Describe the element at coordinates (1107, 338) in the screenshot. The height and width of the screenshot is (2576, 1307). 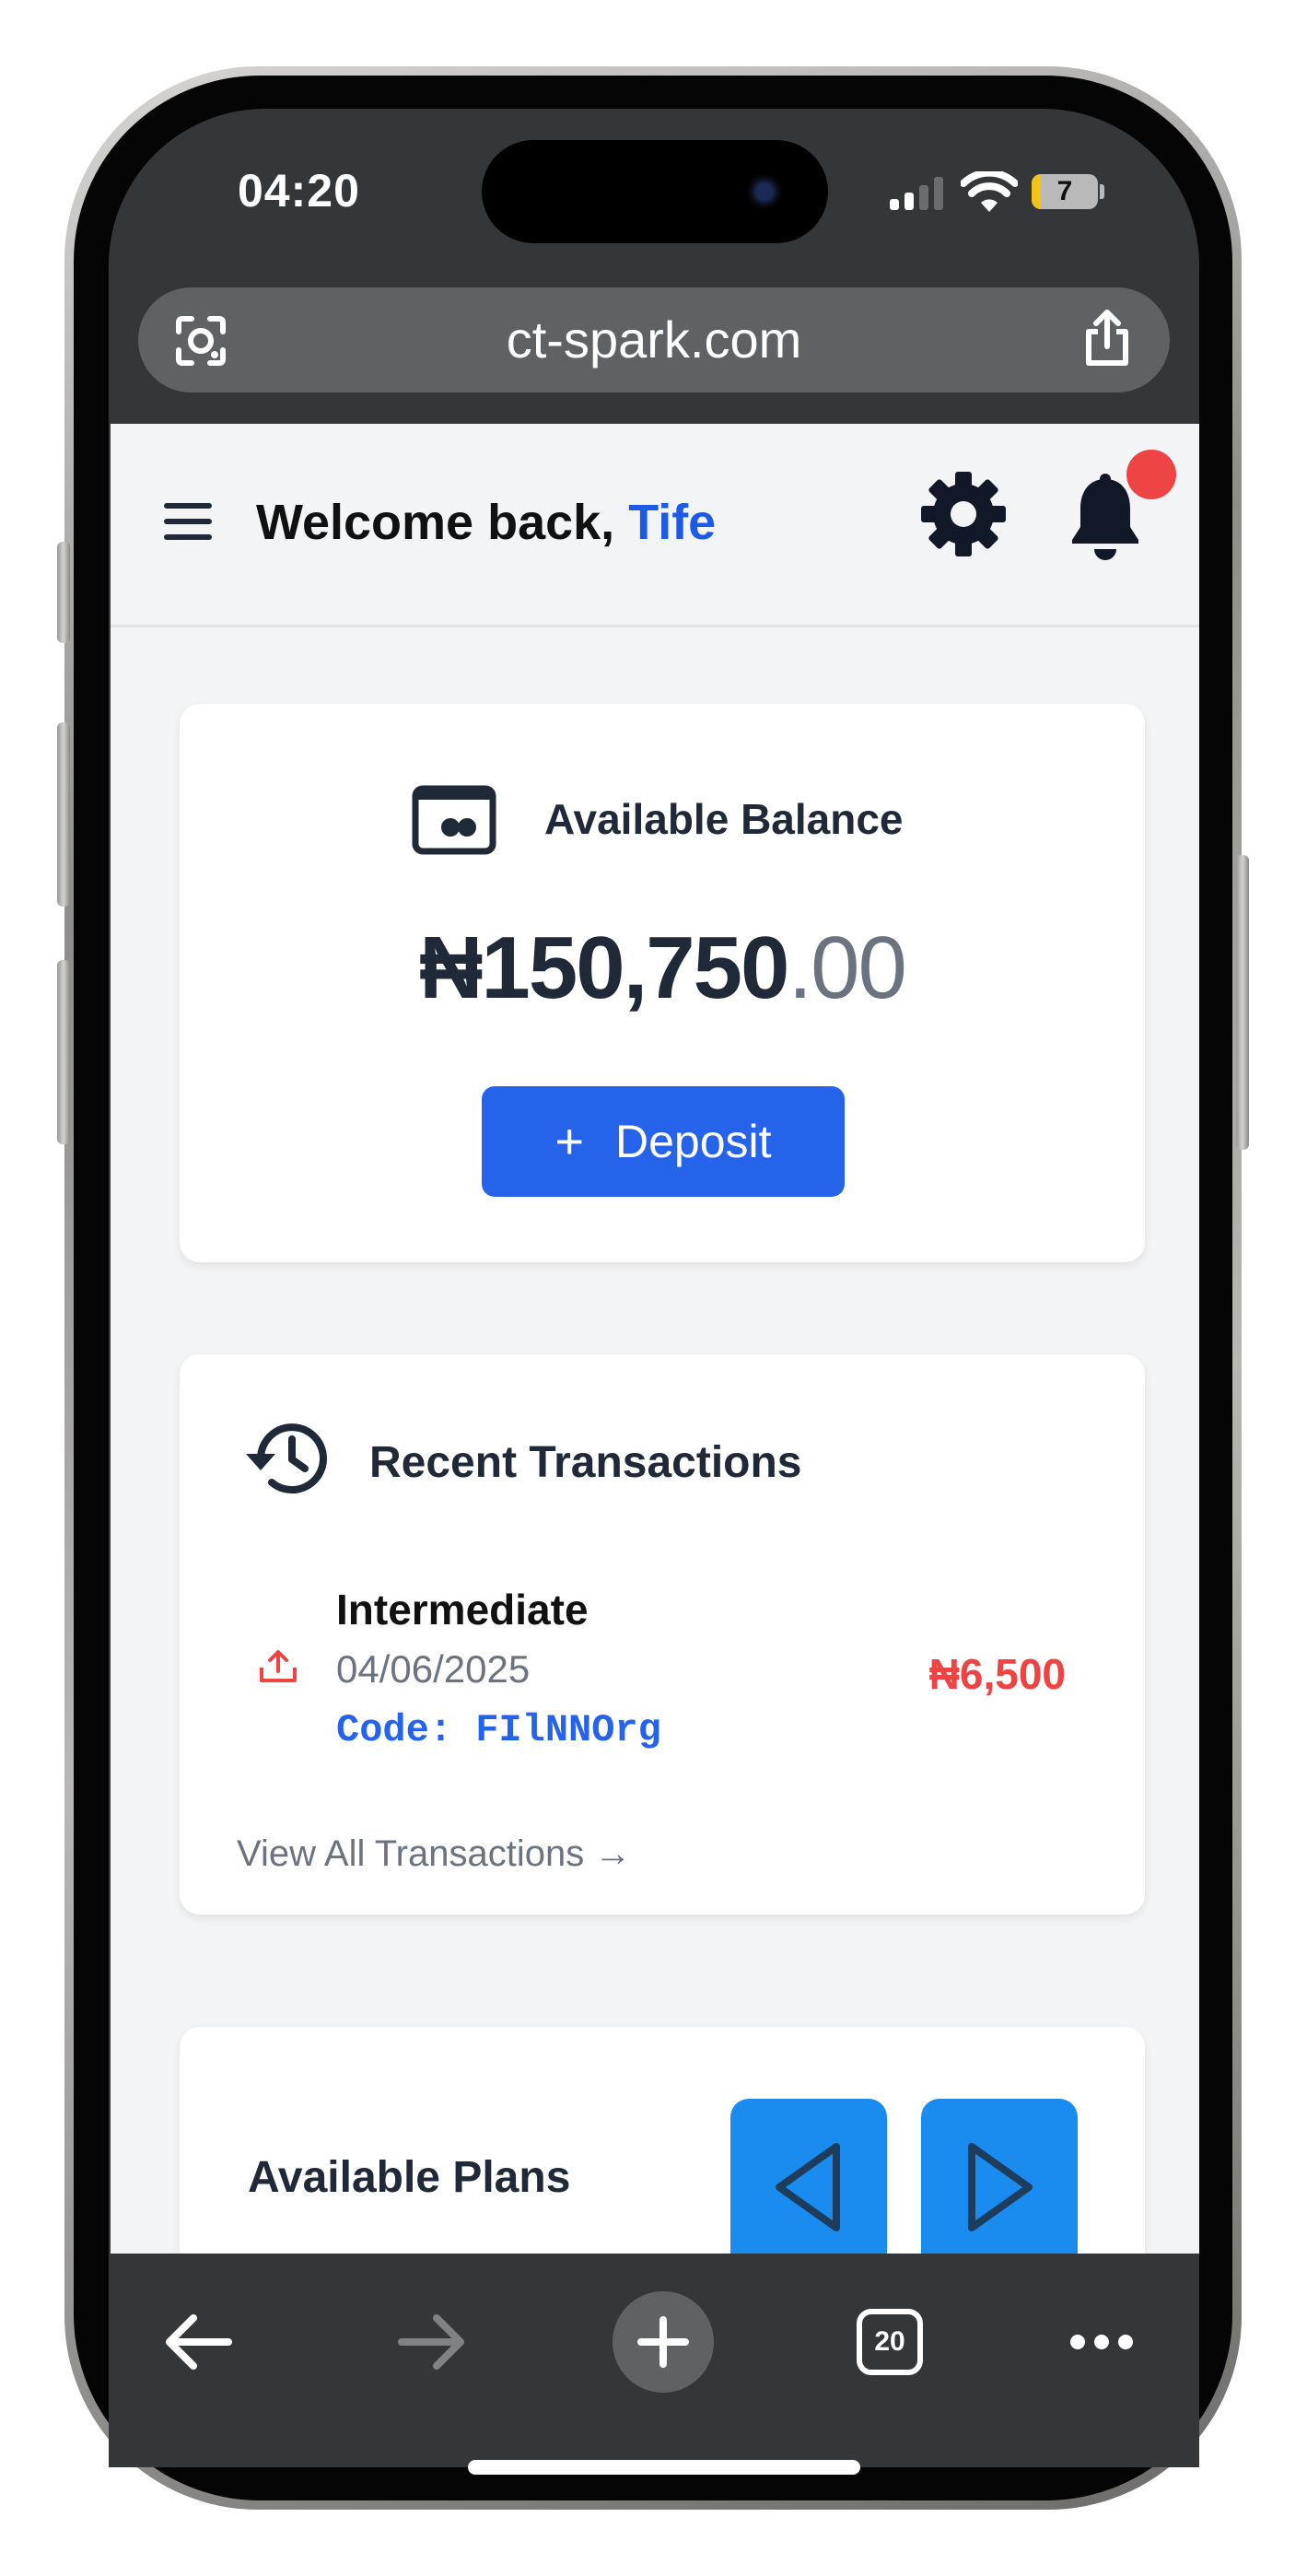
I see `share-icon` at that location.